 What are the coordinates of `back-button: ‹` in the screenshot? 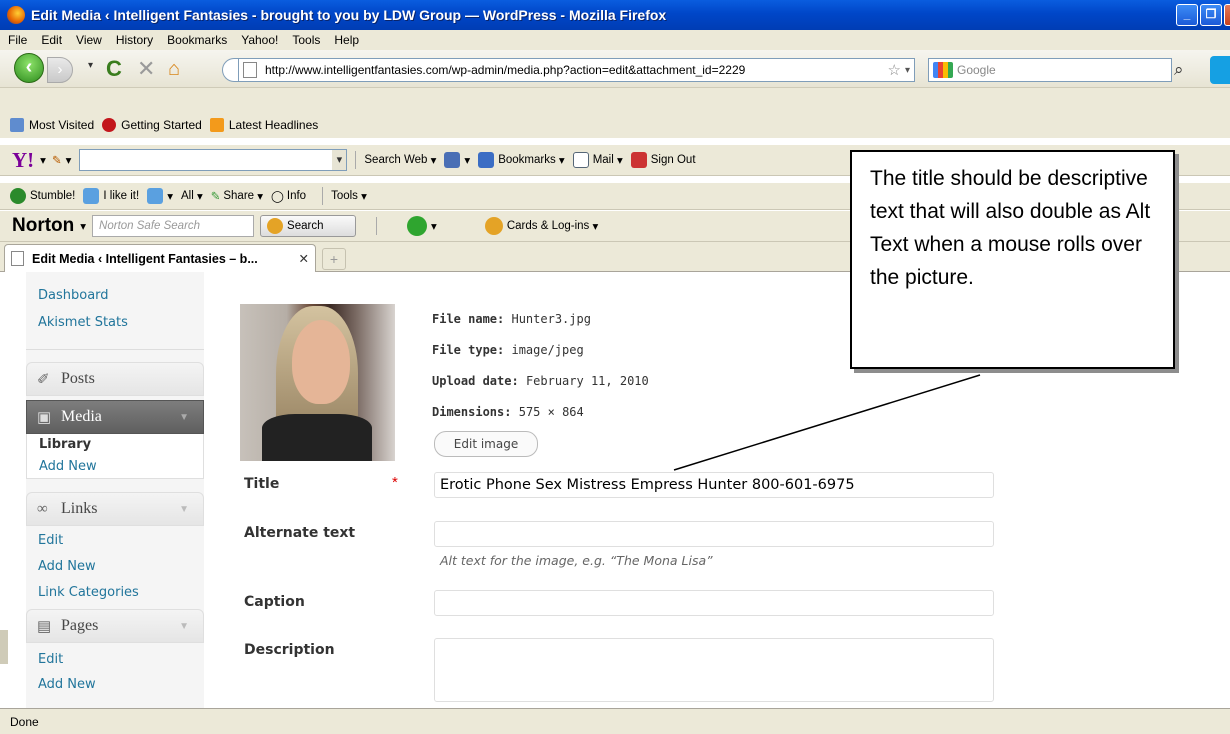 It's located at (29, 68).